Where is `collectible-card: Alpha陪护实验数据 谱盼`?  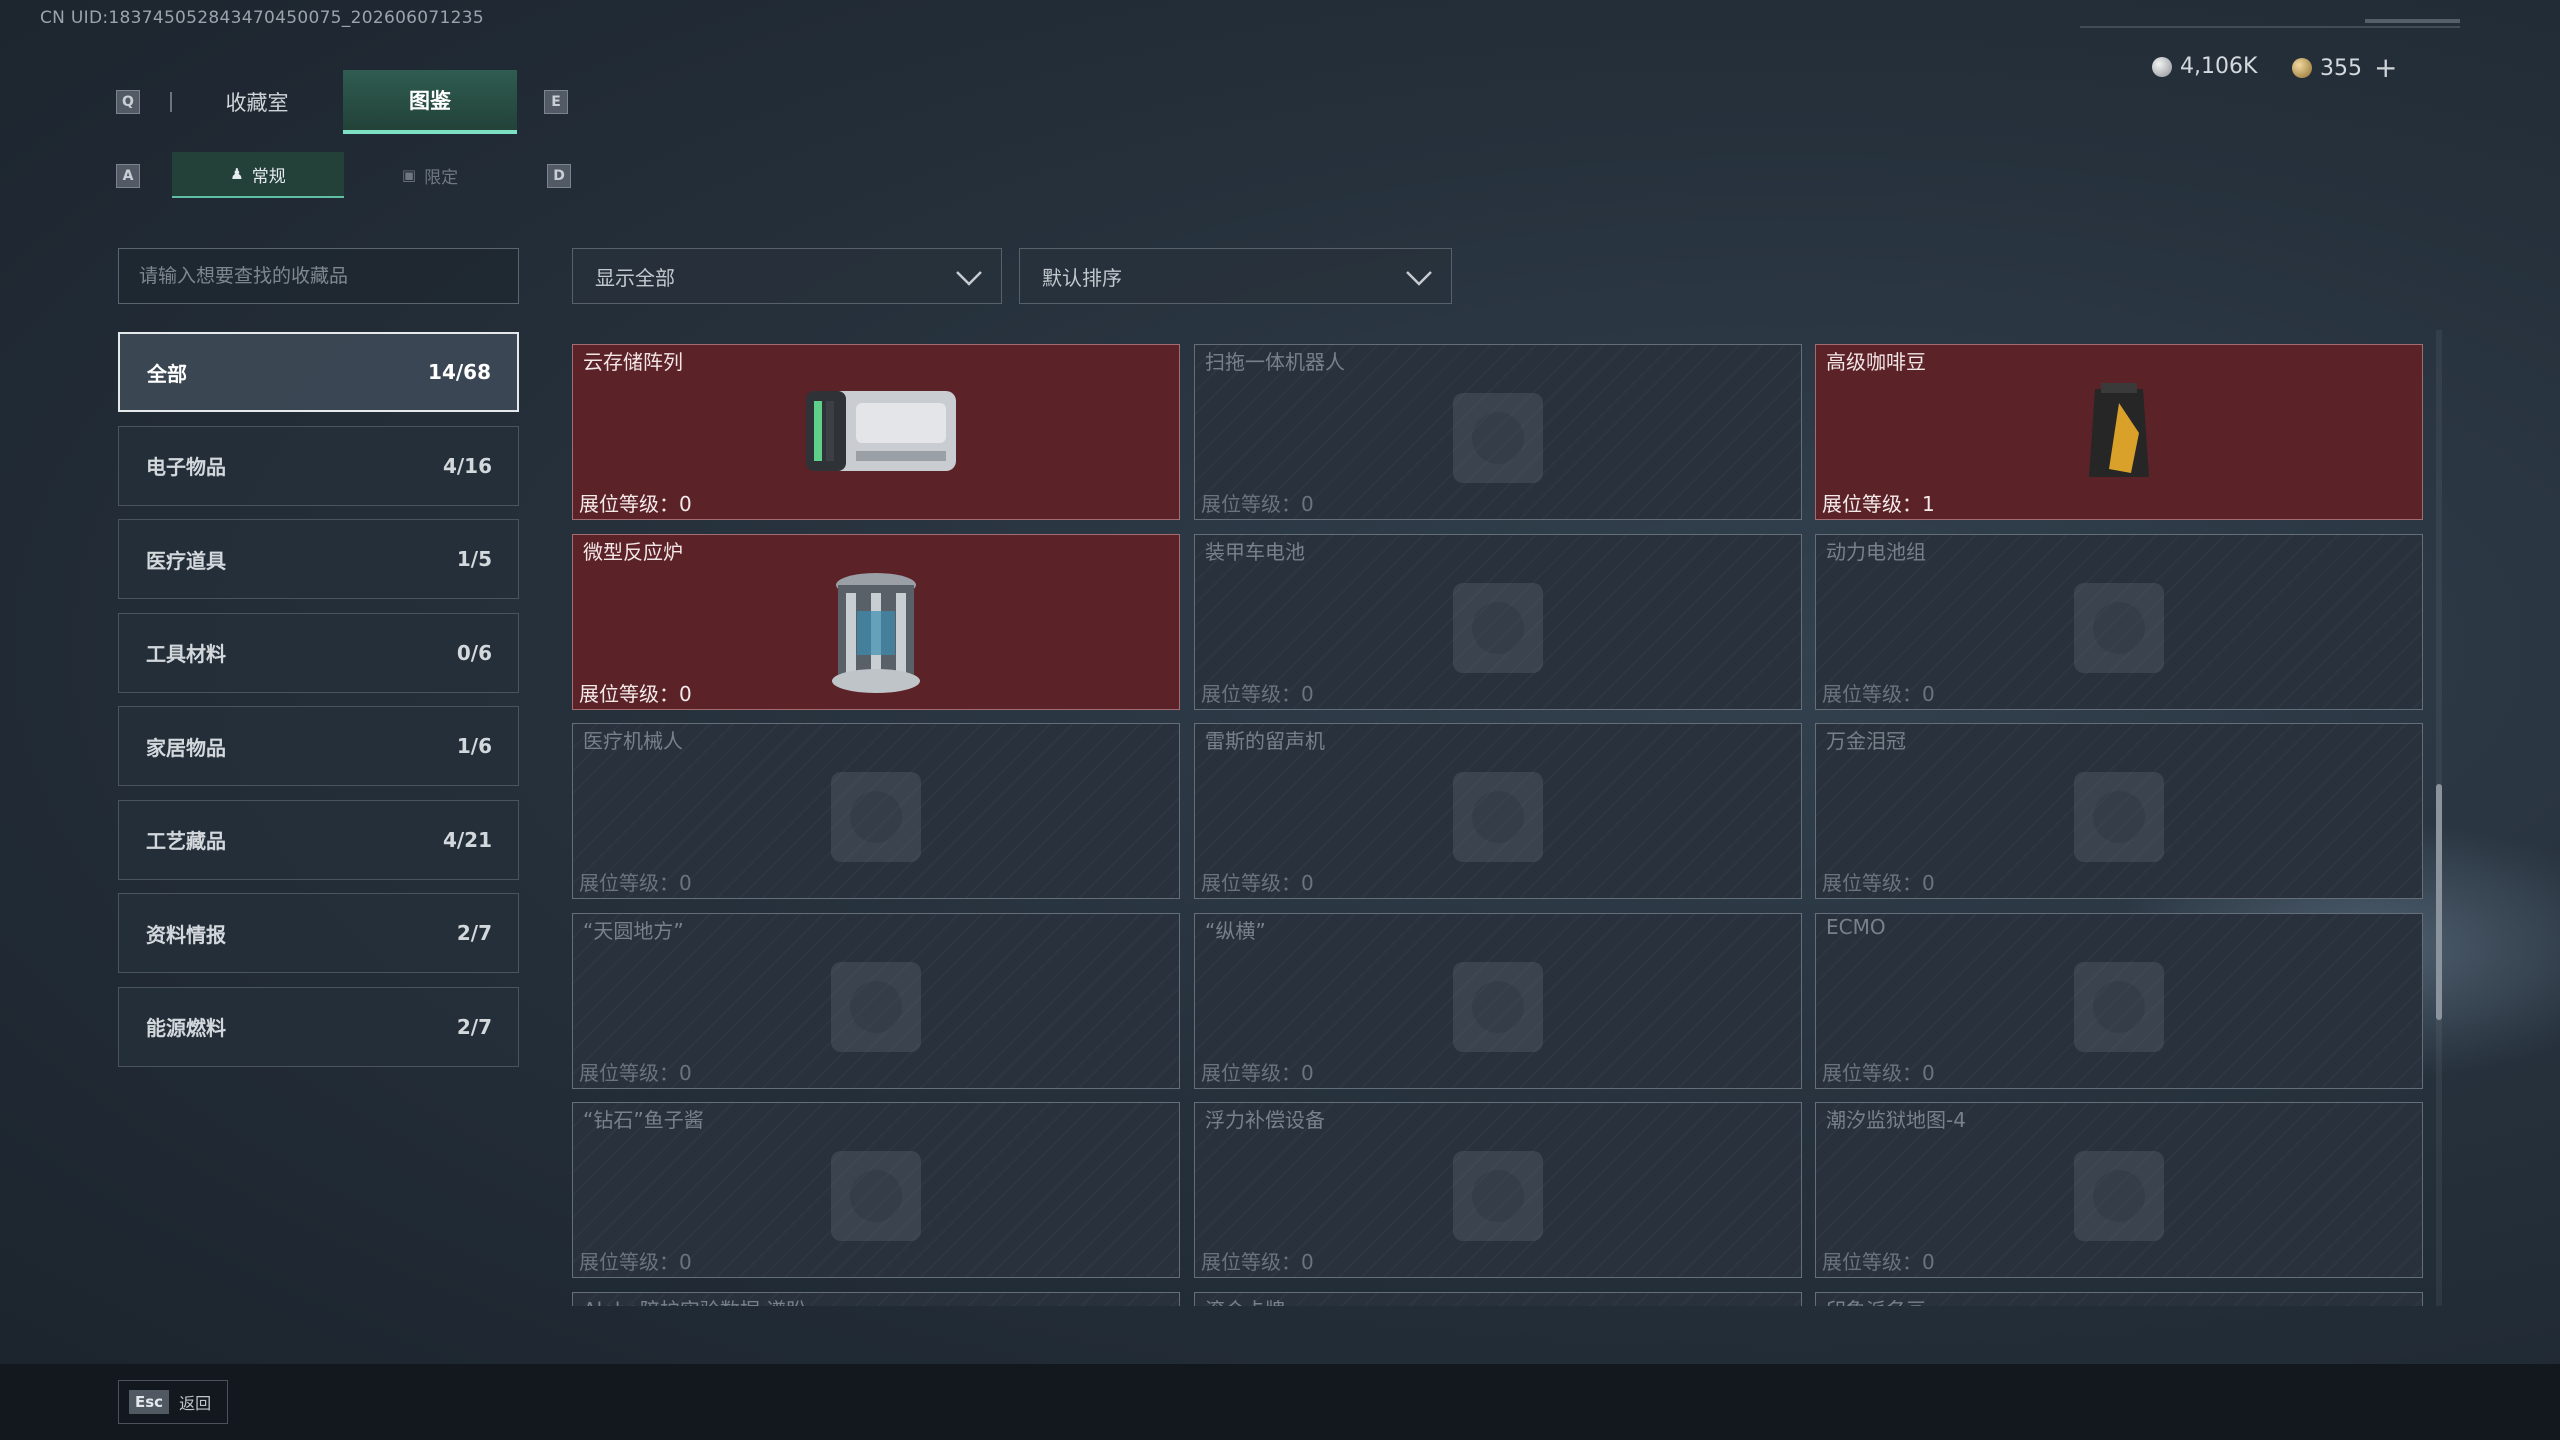 collectible-card: Alpha陪护实验数据 谱盼 is located at coordinates (876, 1298).